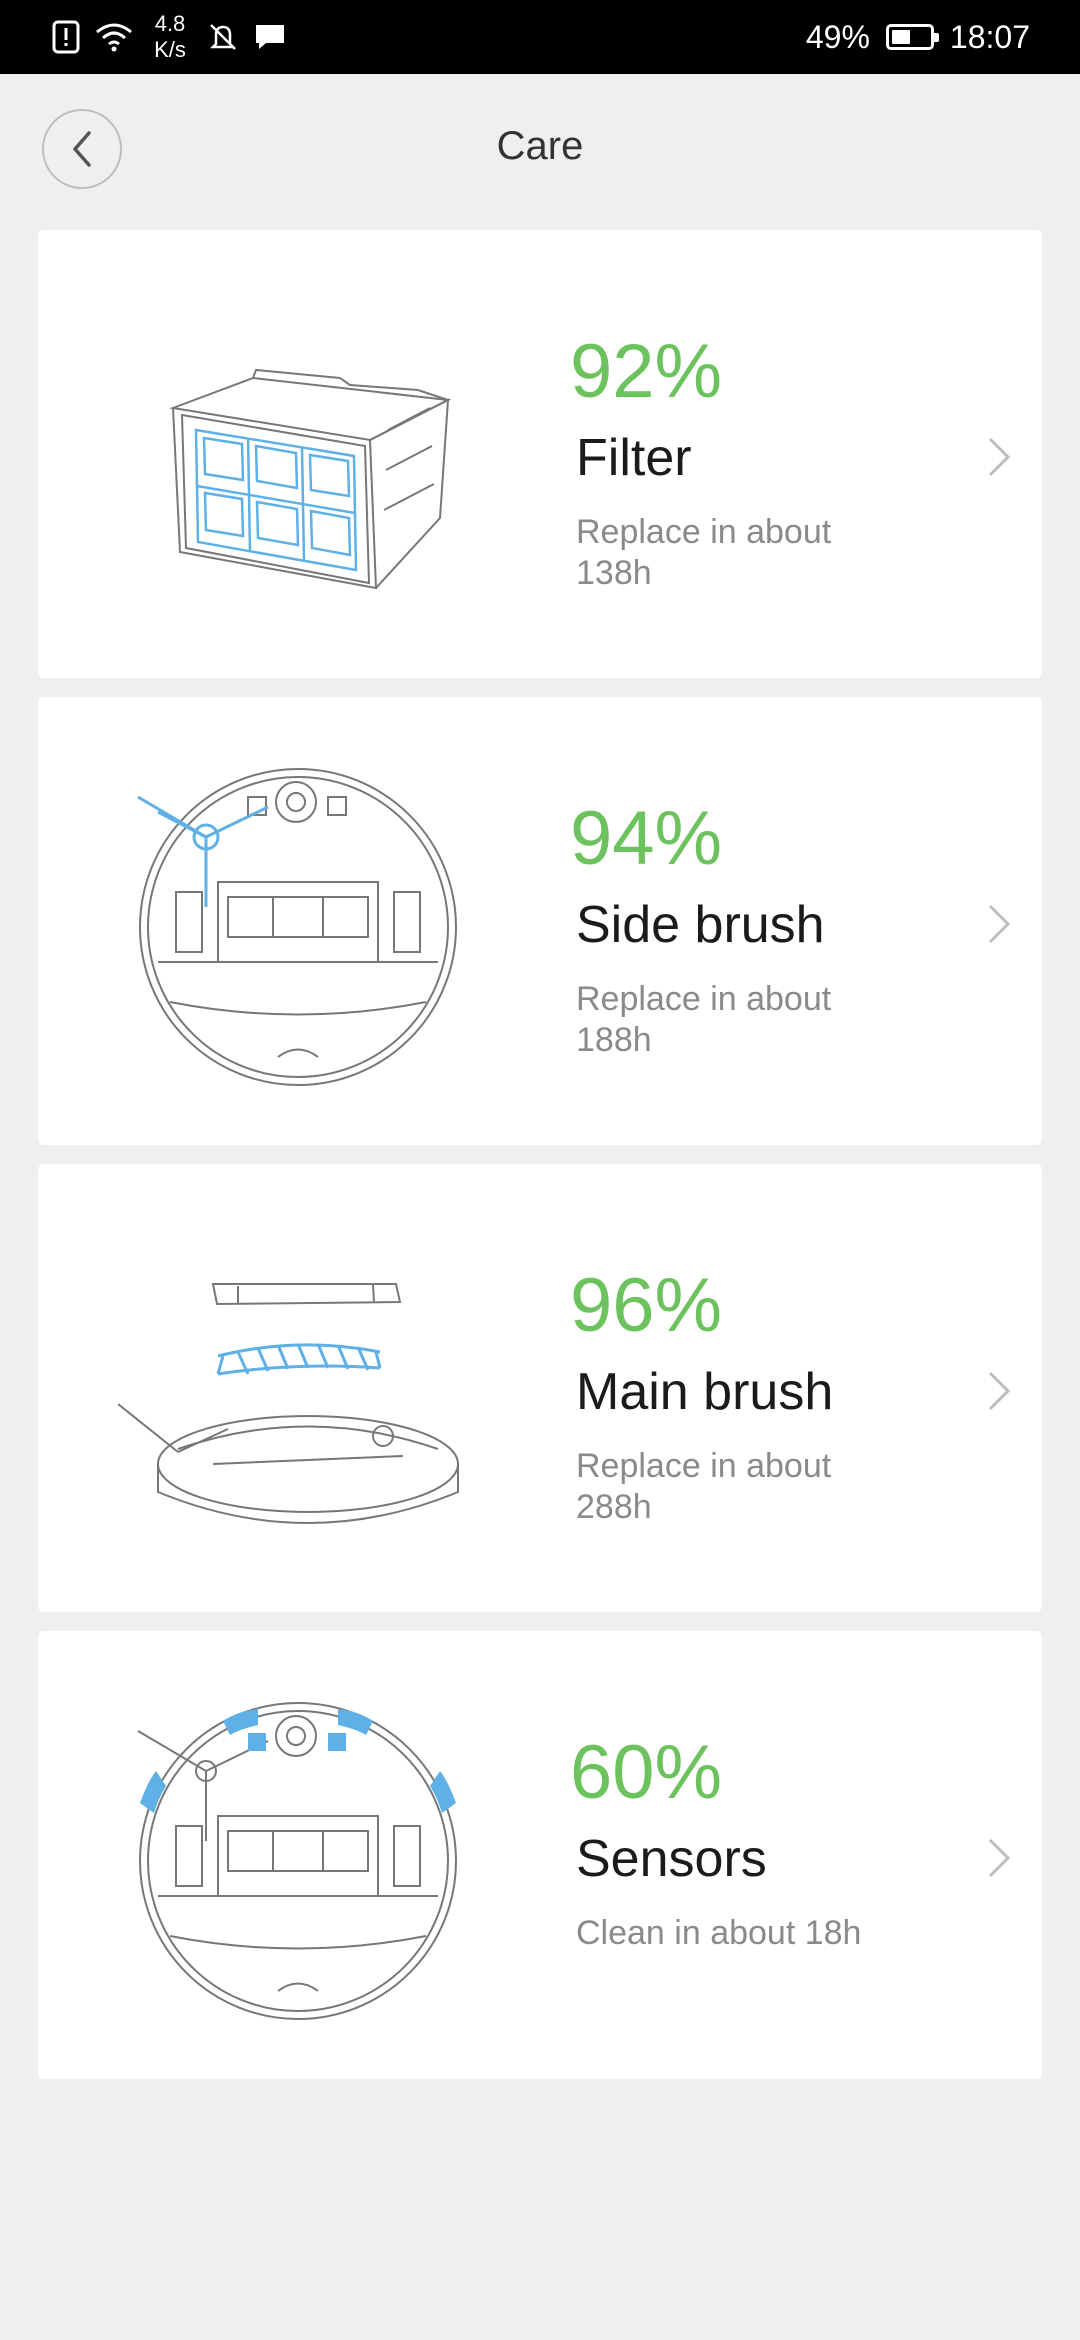 The width and height of the screenshot is (1080, 2340). What do you see at coordinates (646, 371) in the screenshot?
I see `percent-value: 92%` at bounding box center [646, 371].